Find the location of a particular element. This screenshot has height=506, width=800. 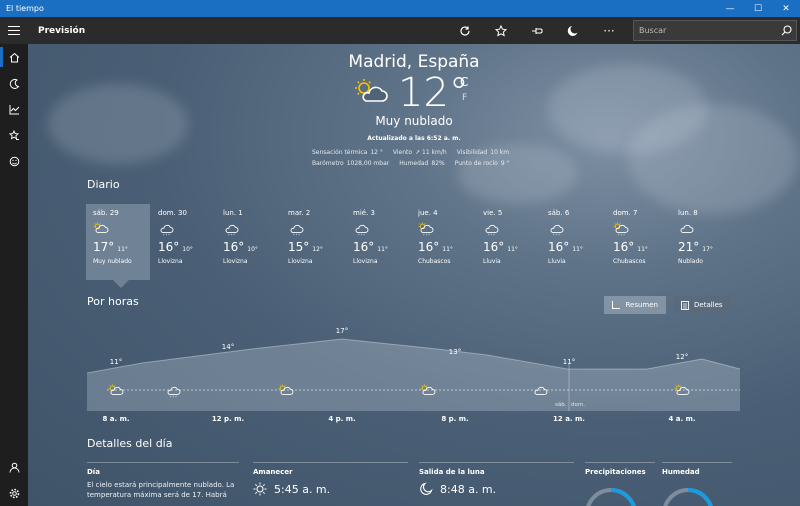

sunrise-card: Amanecer 5:45 a. m. is located at coordinates (330, 479).